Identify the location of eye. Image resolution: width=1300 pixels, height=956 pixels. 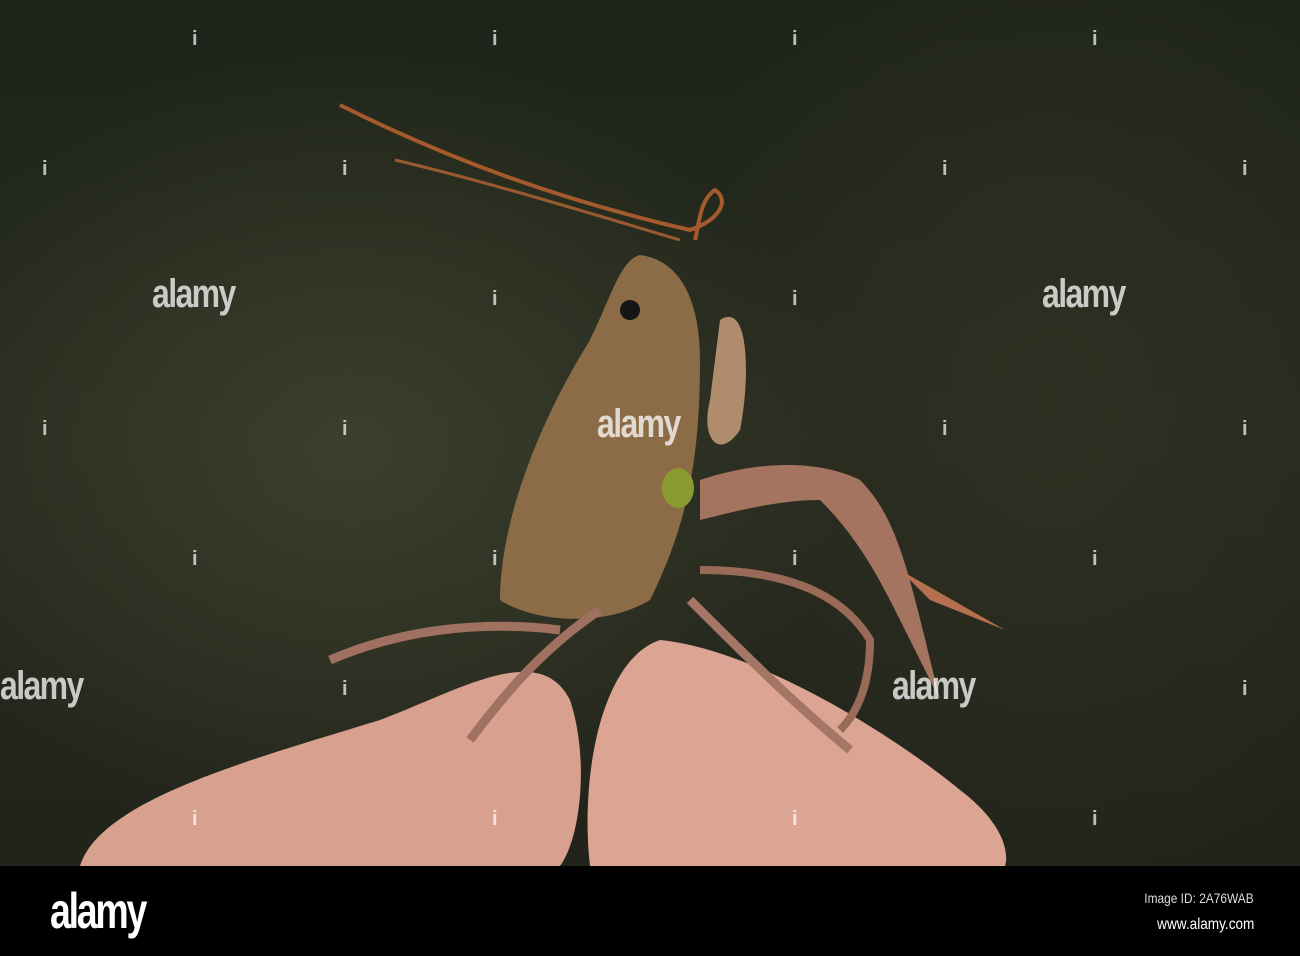
(630, 310).